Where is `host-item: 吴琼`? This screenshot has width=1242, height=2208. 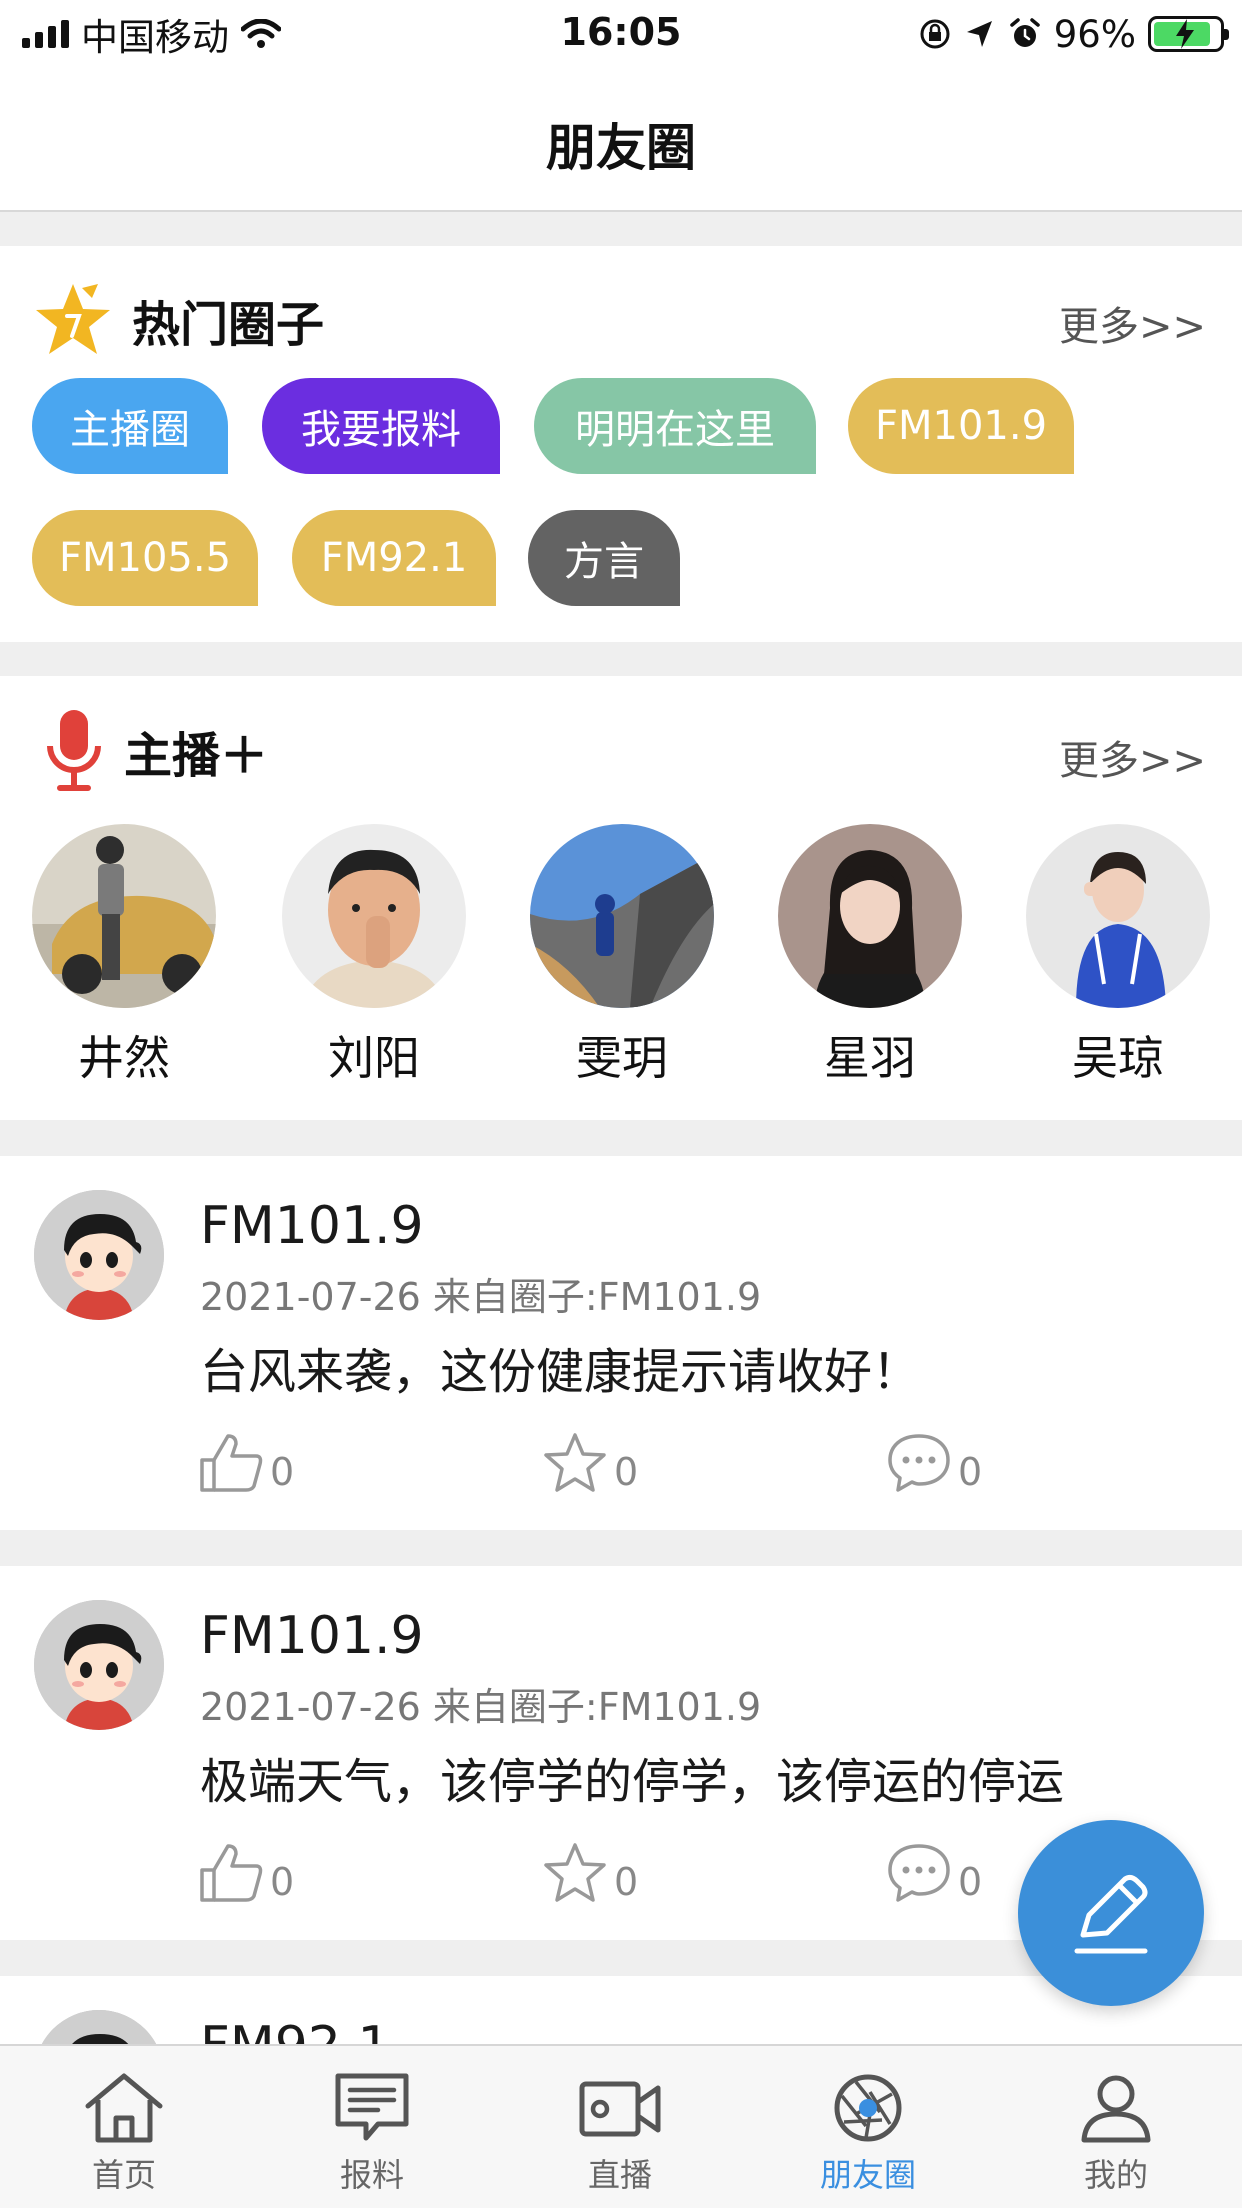
host-item: 吴琼 is located at coordinates (1118, 956).